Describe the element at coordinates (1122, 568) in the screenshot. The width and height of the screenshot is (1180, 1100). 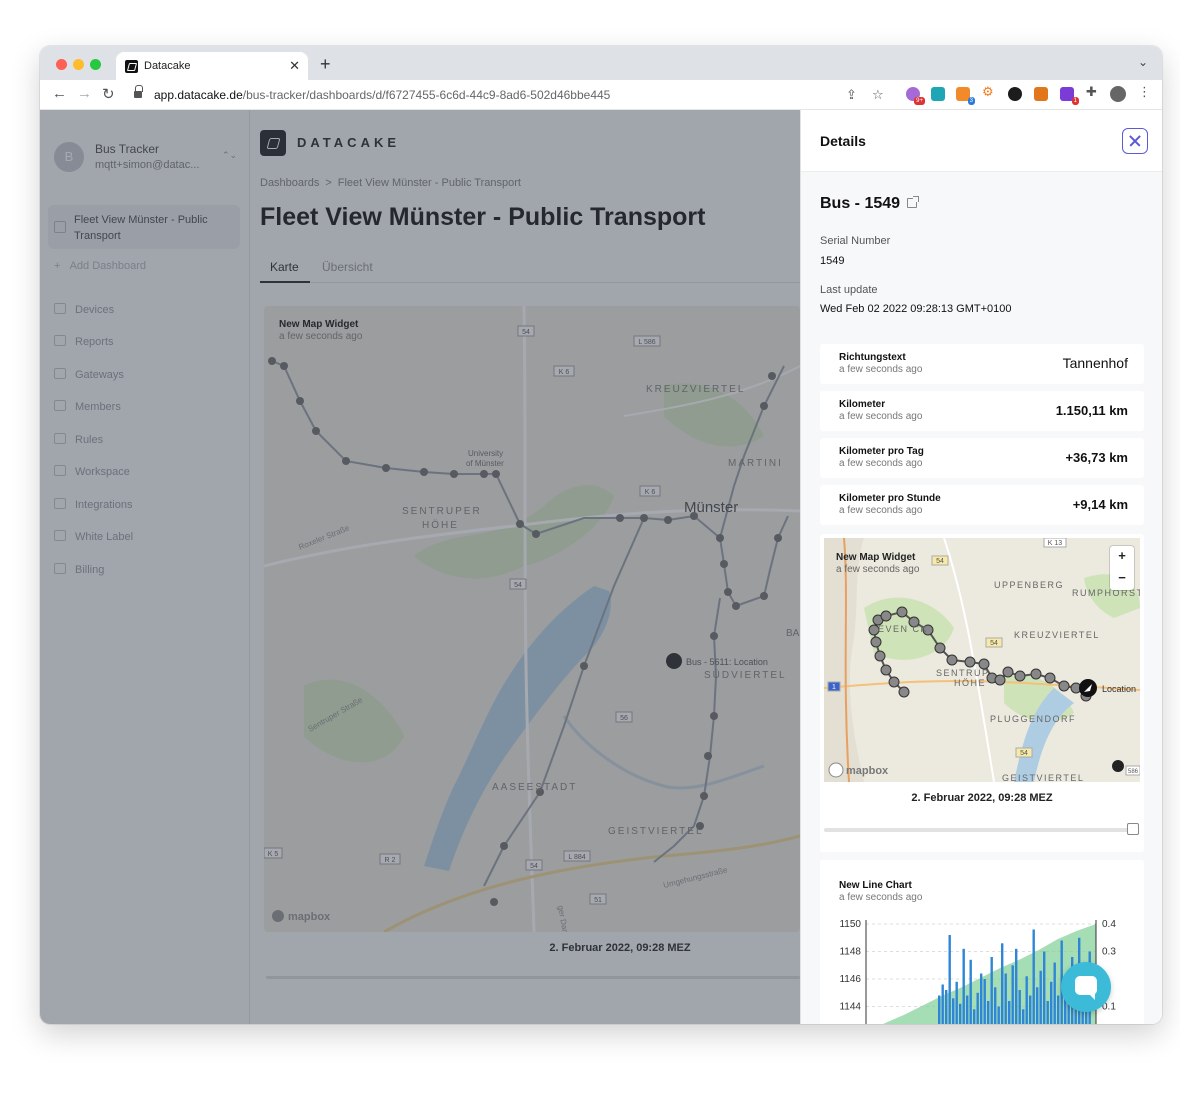
I see `zoom-controls: + −` at that location.